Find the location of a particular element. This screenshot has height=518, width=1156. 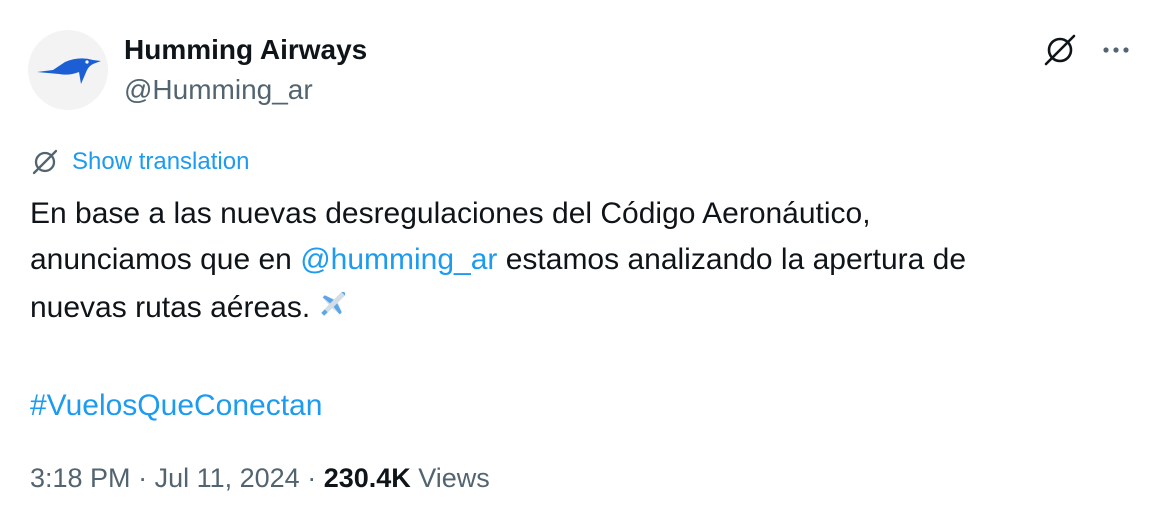

tweet-text-segment: estamos analizando la apertura de is located at coordinates (732, 259).